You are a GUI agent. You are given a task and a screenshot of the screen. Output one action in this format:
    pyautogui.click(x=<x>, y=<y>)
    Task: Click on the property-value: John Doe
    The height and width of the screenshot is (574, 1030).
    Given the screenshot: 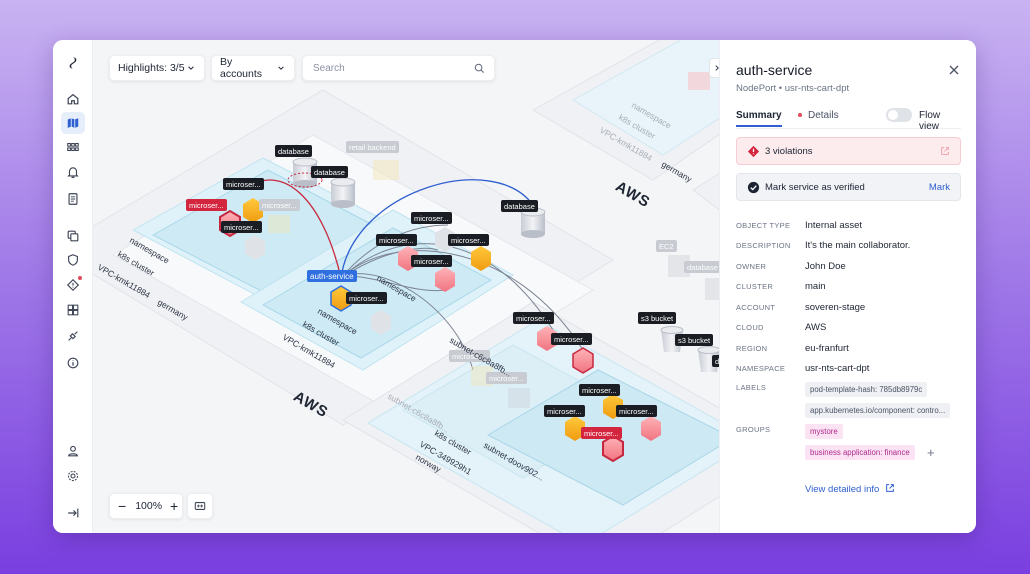 What is the action you would take?
    pyautogui.click(x=825, y=266)
    